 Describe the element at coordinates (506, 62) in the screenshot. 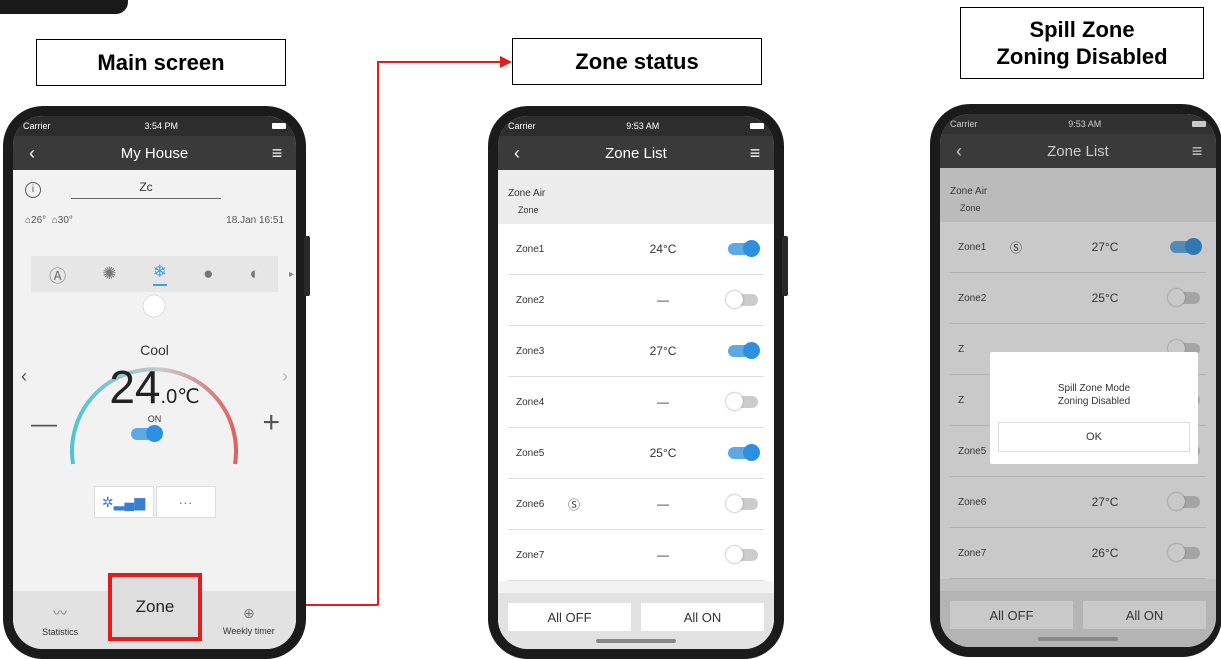

I see `connector-arrowhead` at that location.